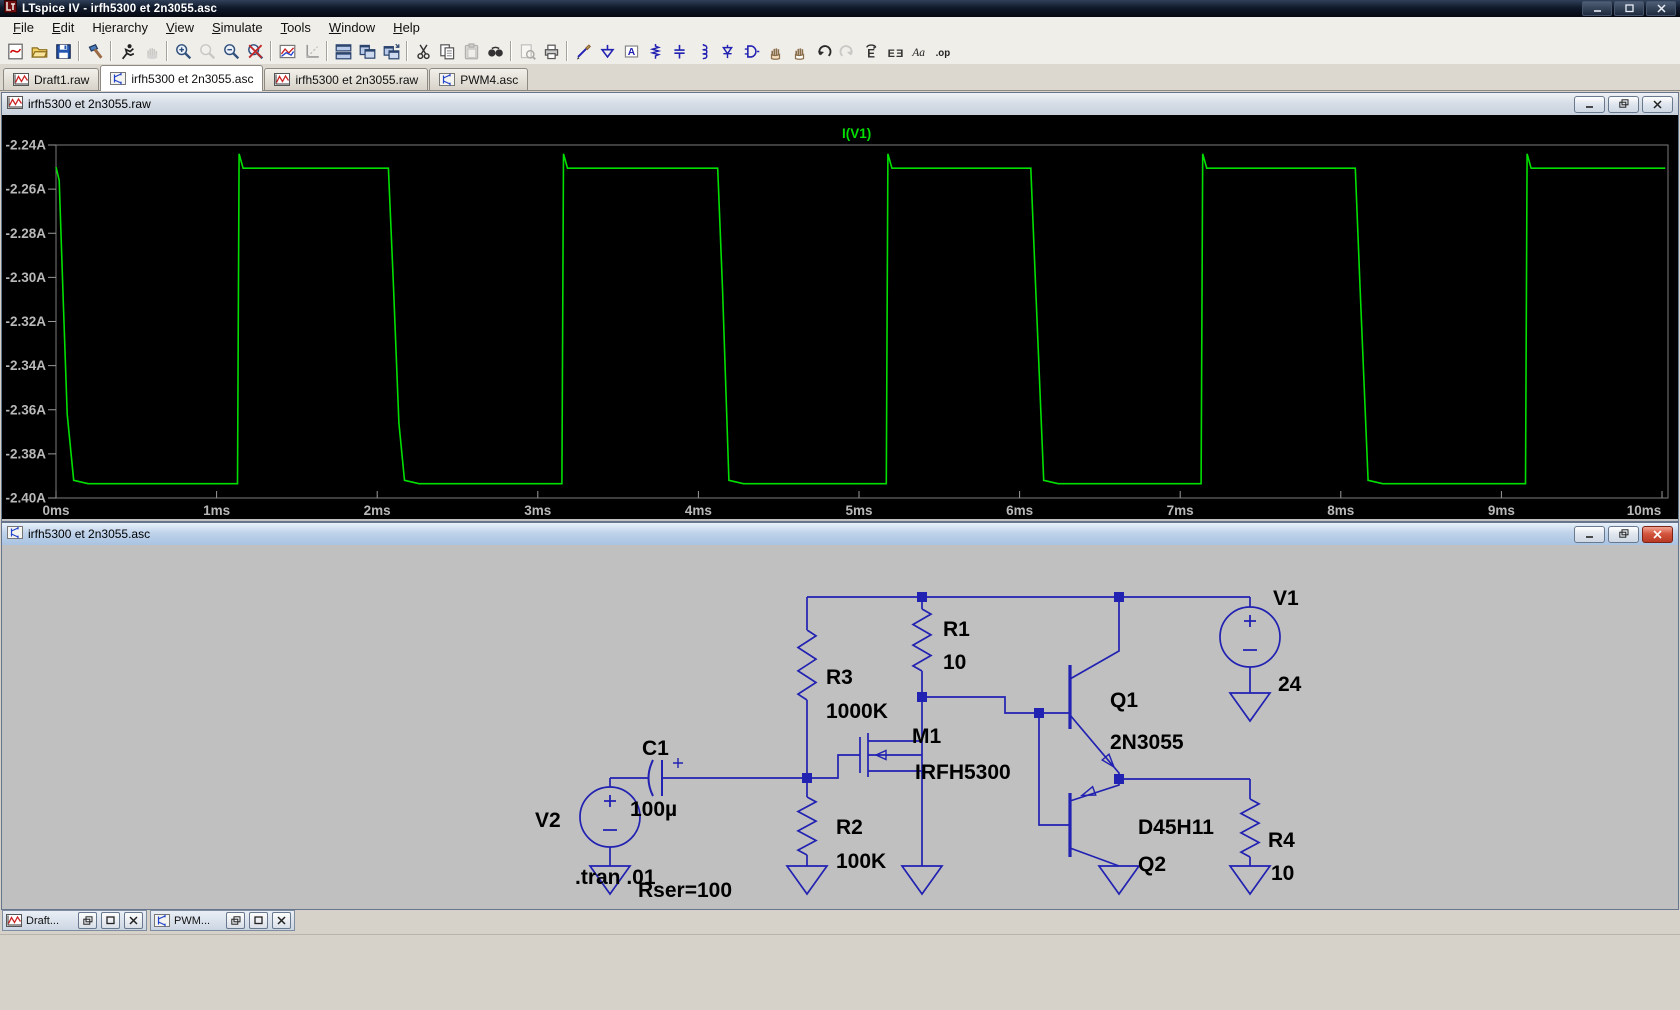 The height and width of the screenshot is (1010, 1680). What do you see at coordinates (23, 27) in the screenshot?
I see `menu-item-file: File` at bounding box center [23, 27].